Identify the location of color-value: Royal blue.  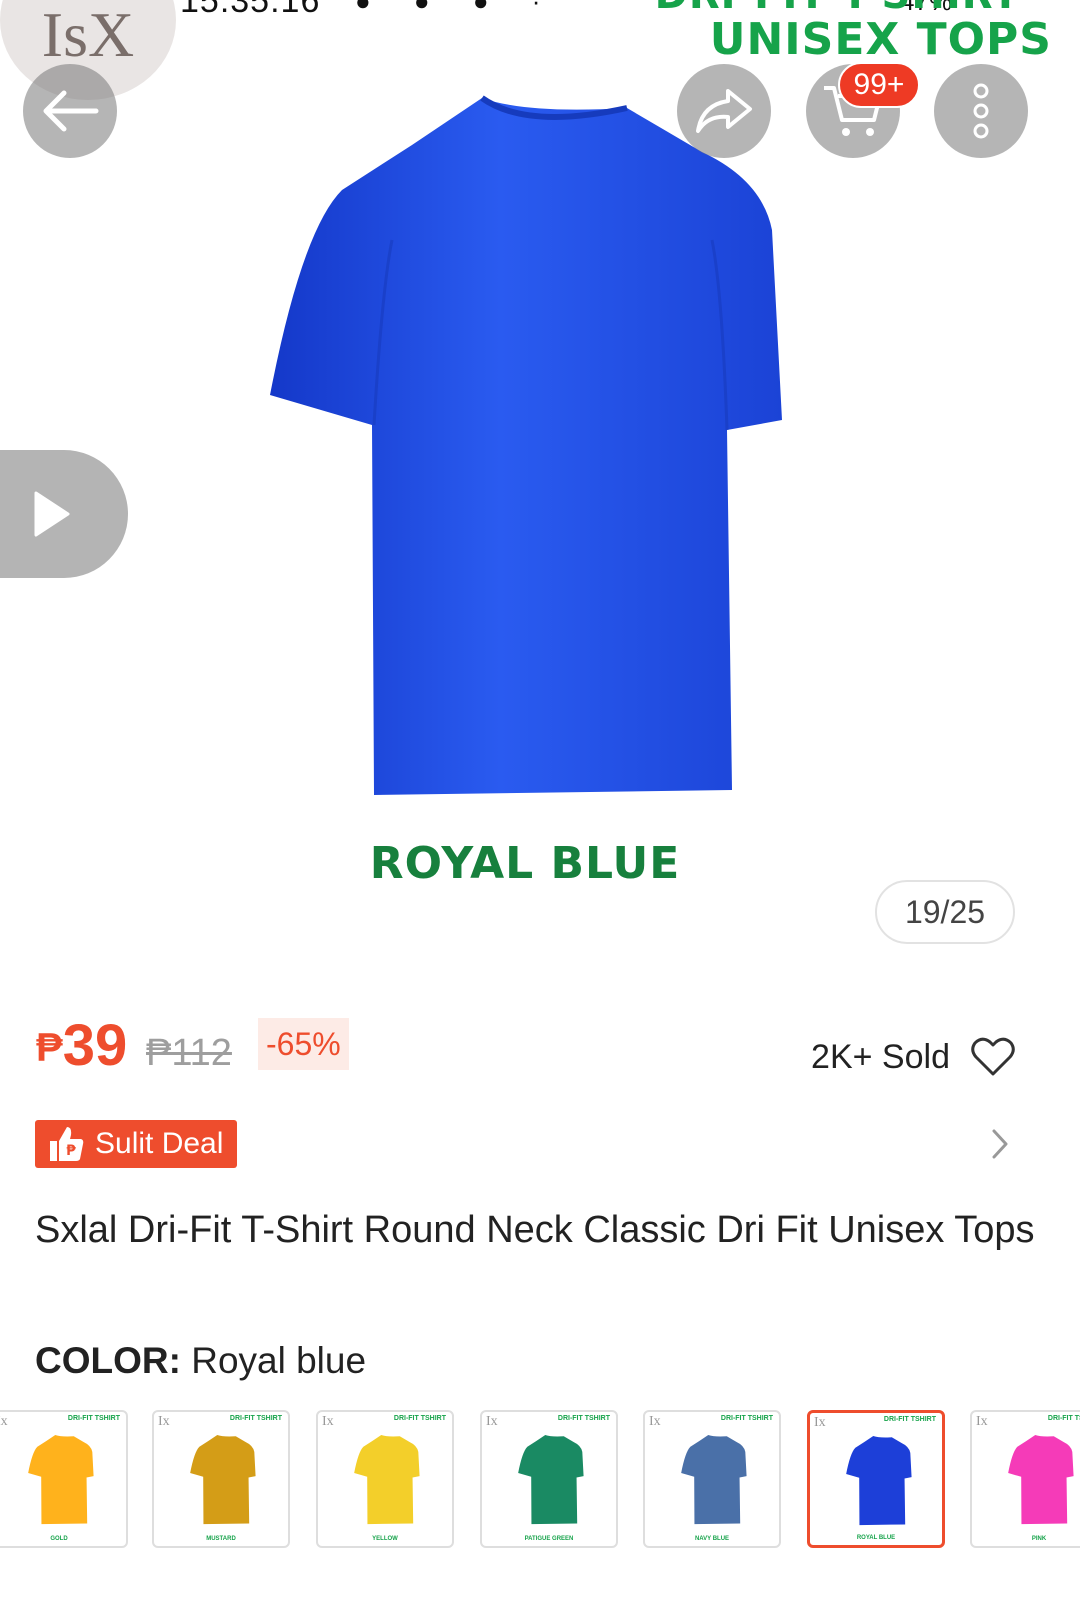
(279, 1360).